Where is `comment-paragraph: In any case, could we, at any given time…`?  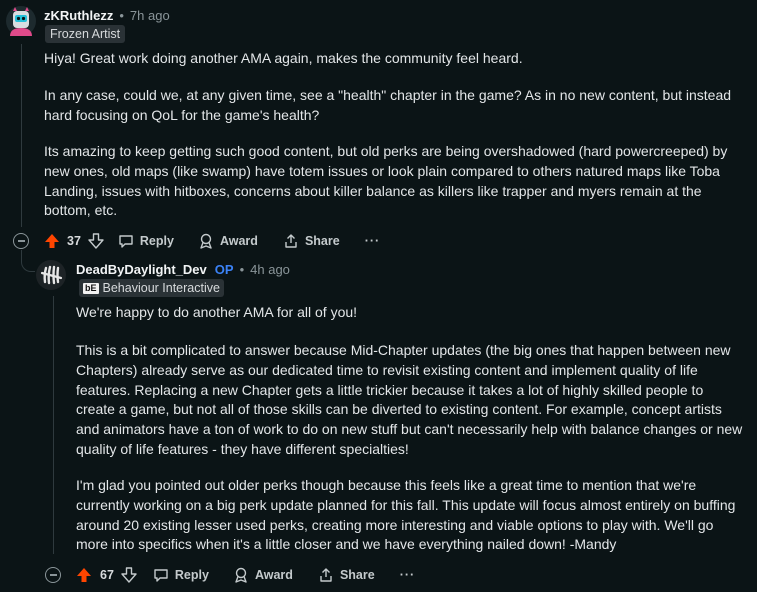
comment-paragraph: In any case, could we, at any given time… is located at coordinates (388, 105).